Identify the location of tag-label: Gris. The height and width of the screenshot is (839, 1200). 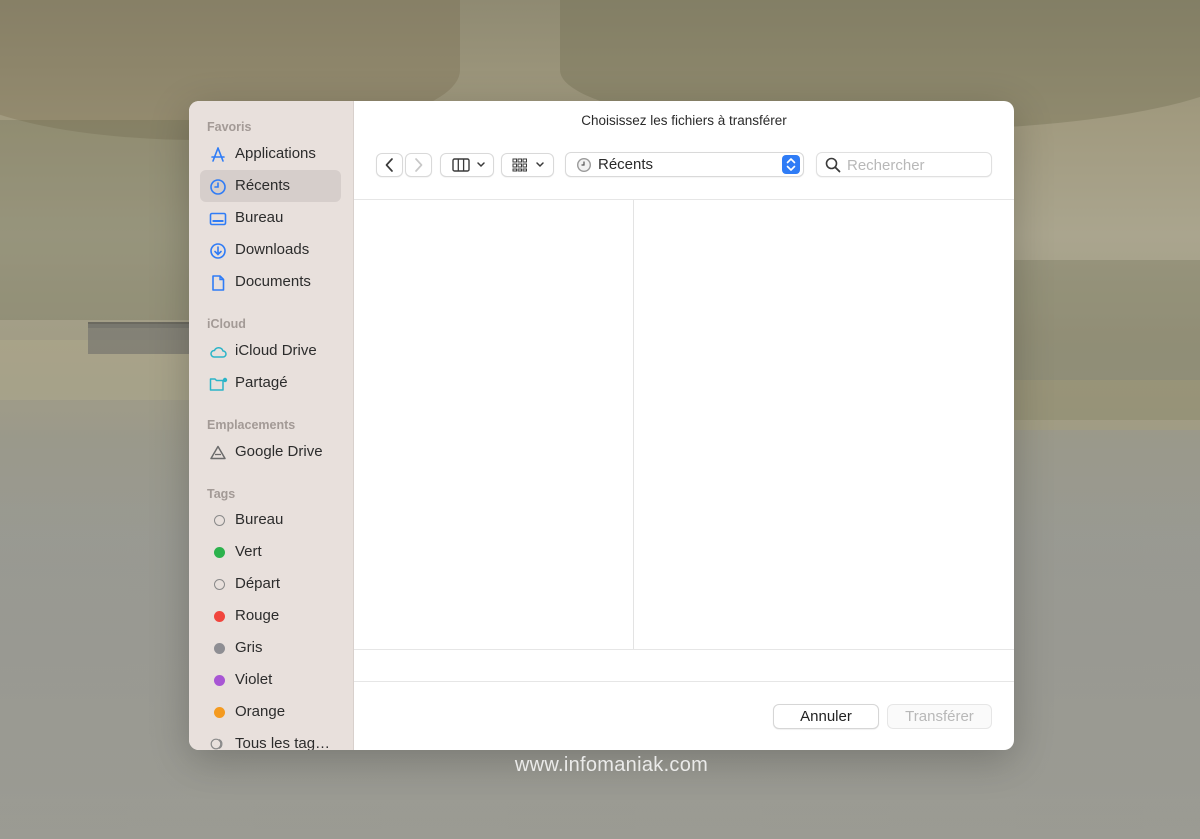
(249, 647).